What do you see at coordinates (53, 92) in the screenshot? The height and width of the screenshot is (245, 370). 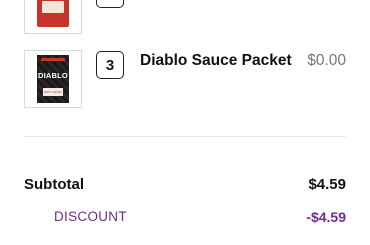 I see `packet-subtext: NEXT LEVEL` at bounding box center [53, 92].